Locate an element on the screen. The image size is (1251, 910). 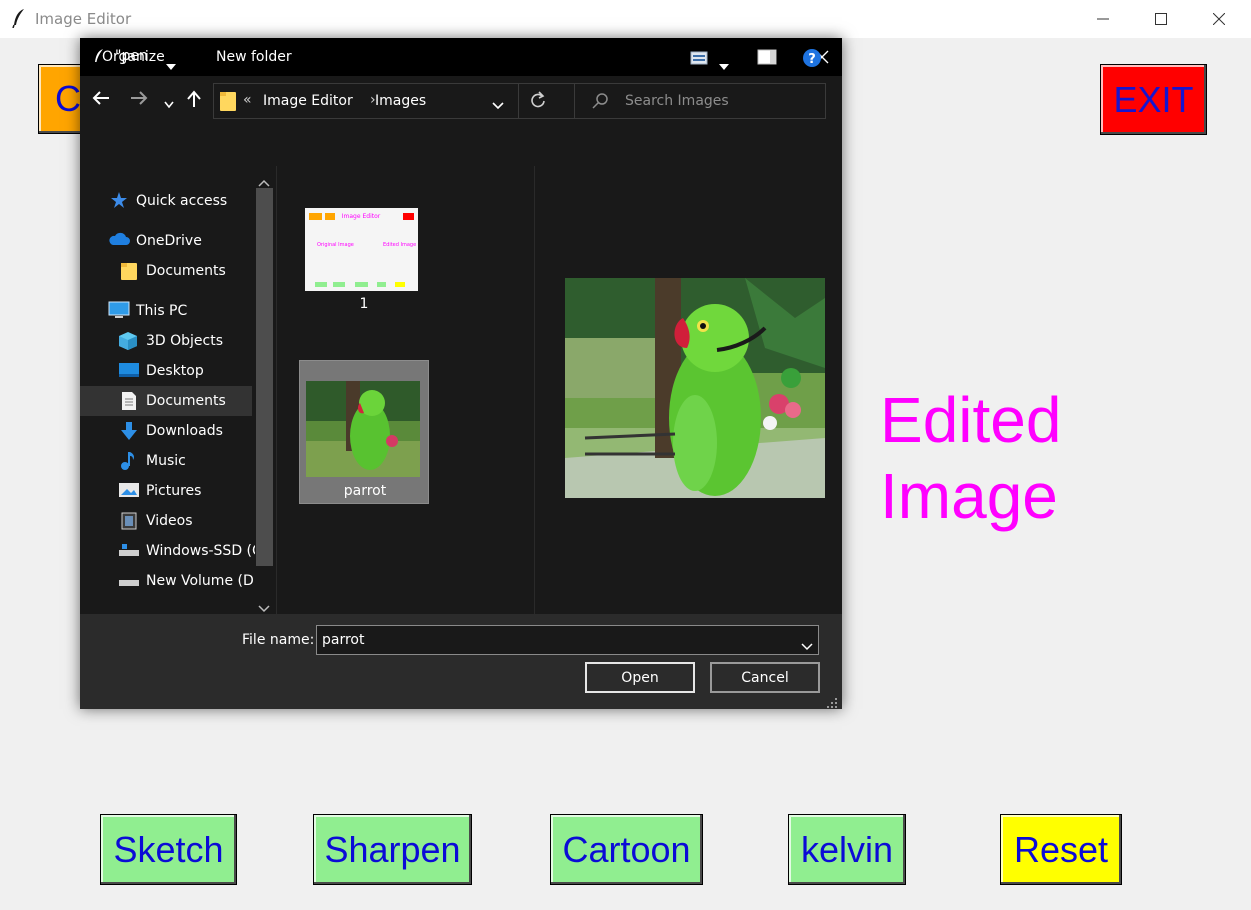
nav-music: Music is located at coordinates (190, 461).